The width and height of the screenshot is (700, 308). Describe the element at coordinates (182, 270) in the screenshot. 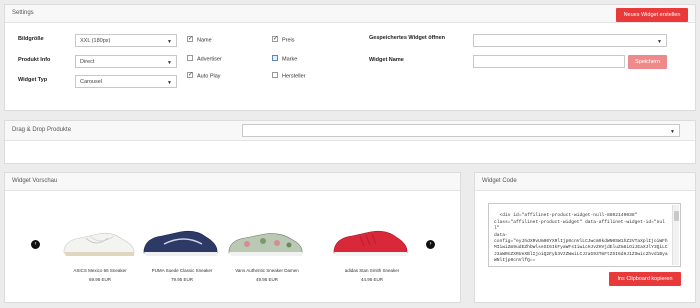

I see `product-name: PUMA Suede Classic Sneaker` at that location.